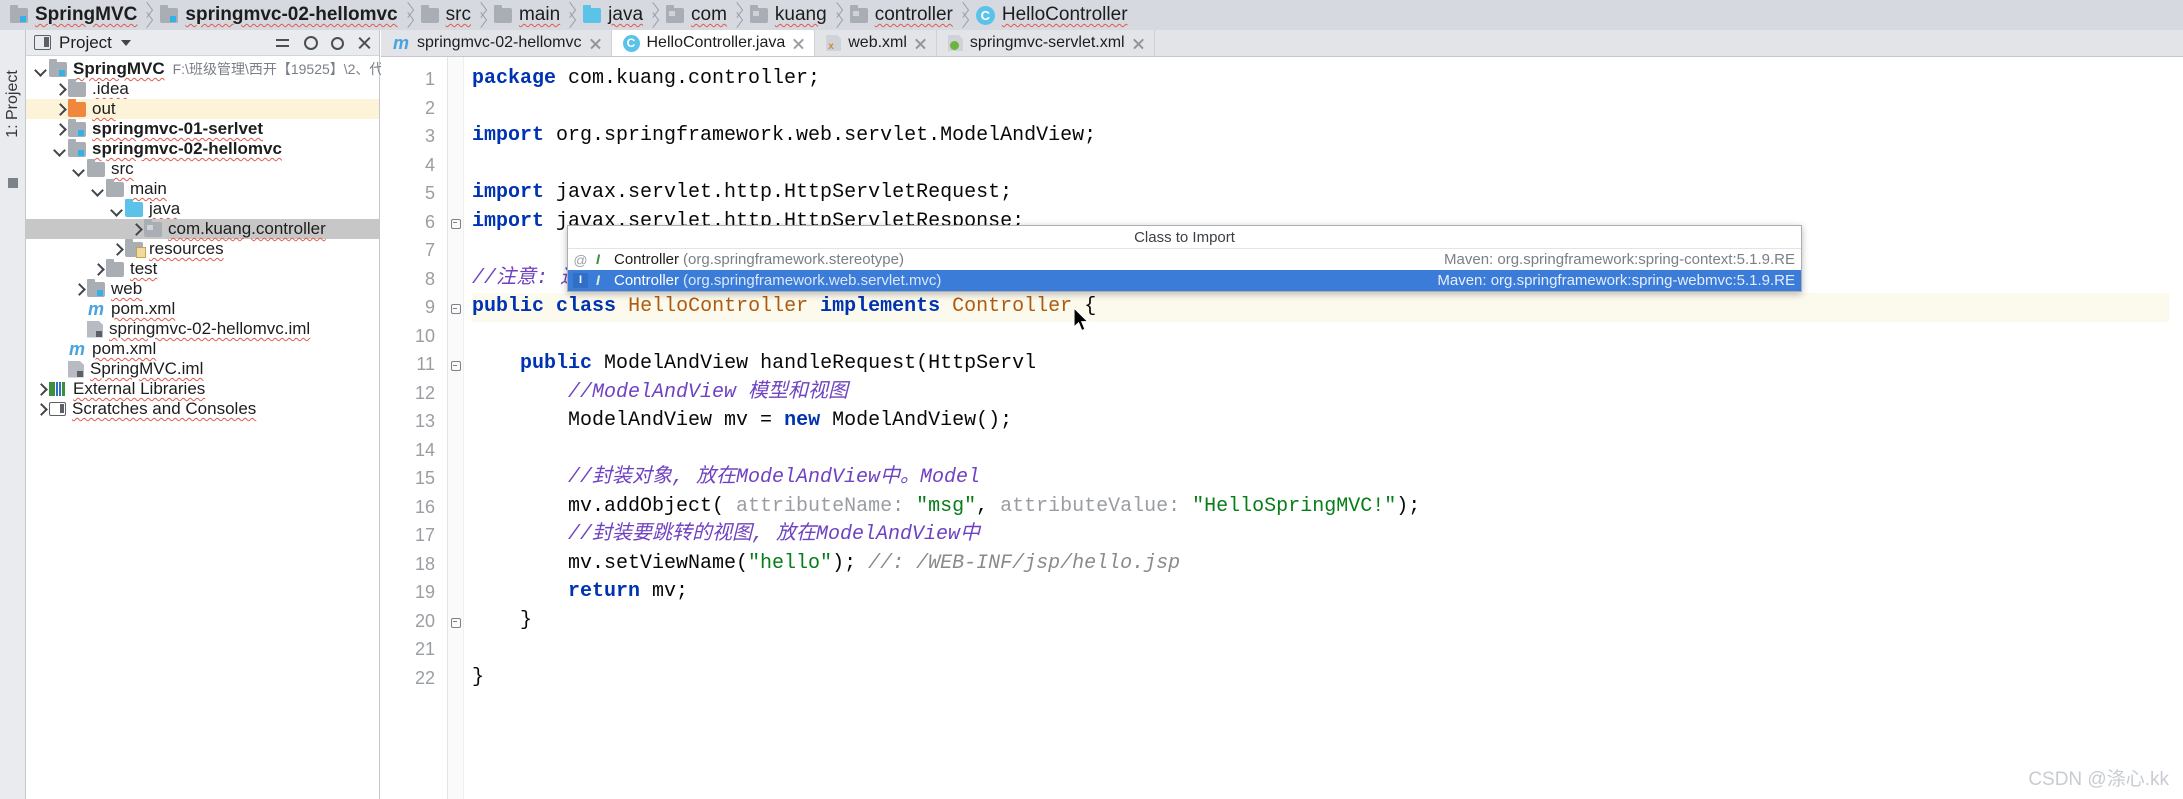 The width and height of the screenshot is (2183, 799). Describe the element at coordinates (1051, 15) in the screenshot. I see `breadcrumb-item-hellocontroller: C HelloController` at that location.